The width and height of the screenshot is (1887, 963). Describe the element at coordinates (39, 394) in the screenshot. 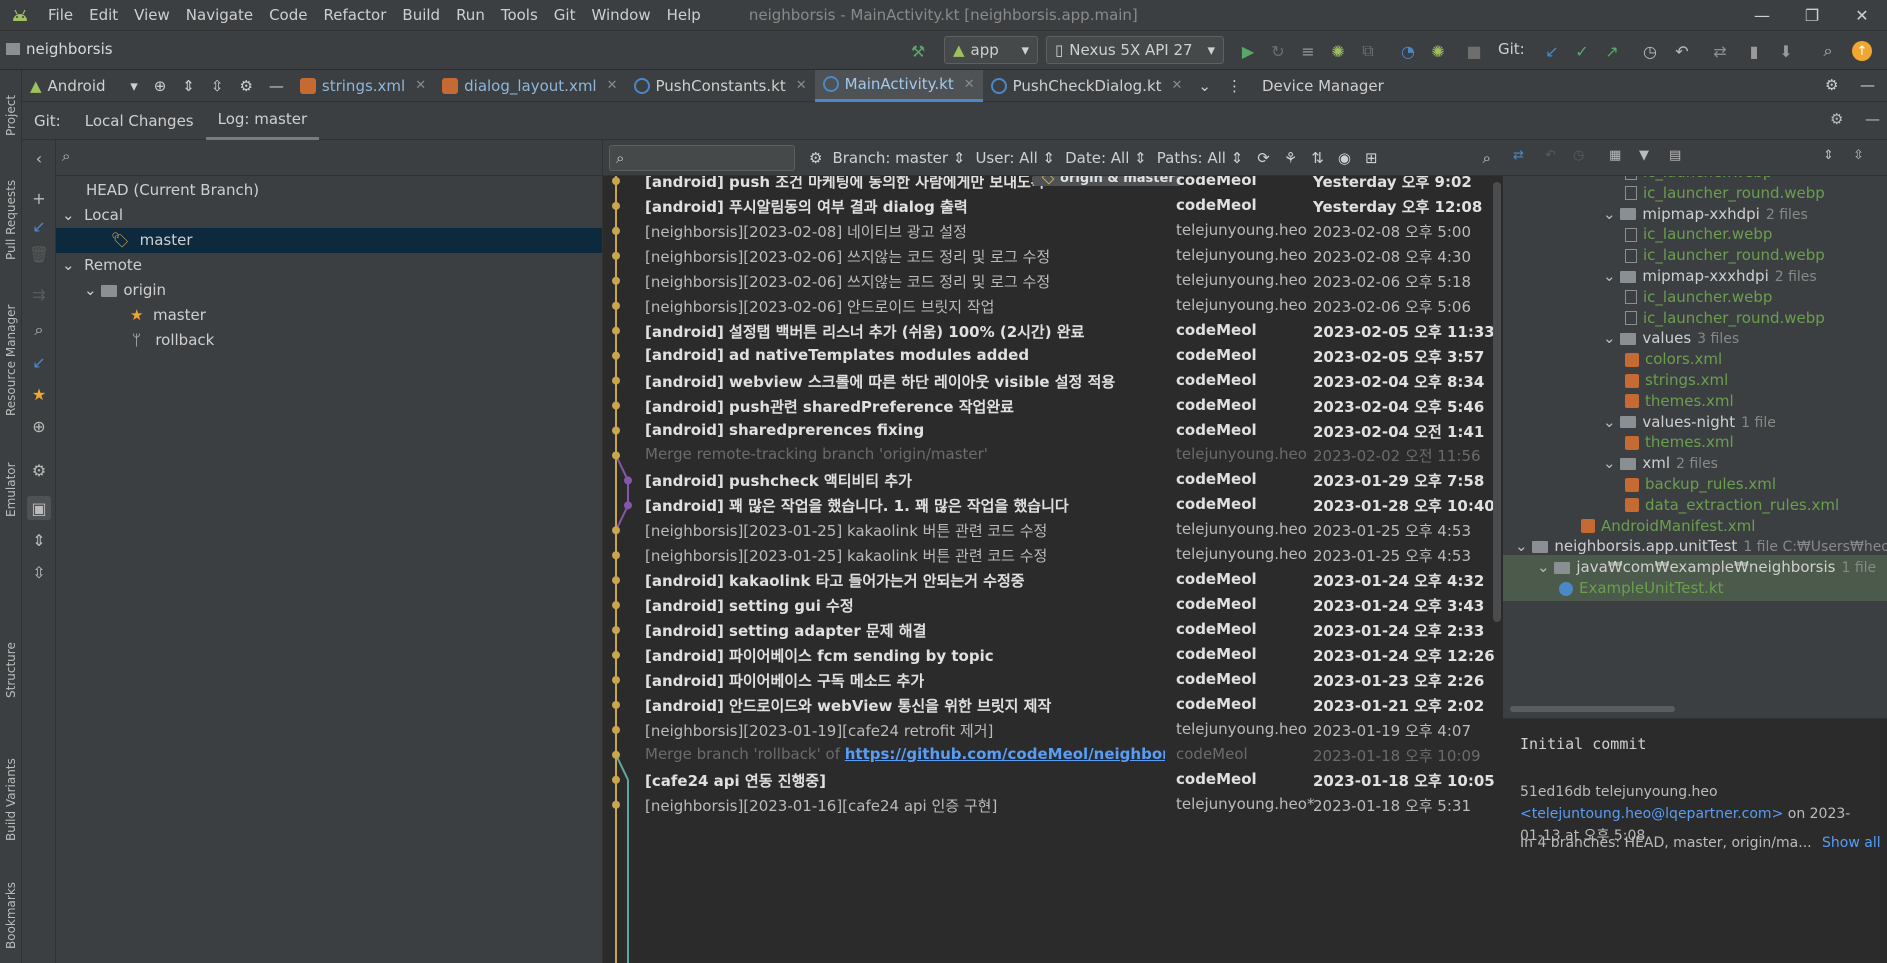

I see `favorite-star-icon: ★` at that location.